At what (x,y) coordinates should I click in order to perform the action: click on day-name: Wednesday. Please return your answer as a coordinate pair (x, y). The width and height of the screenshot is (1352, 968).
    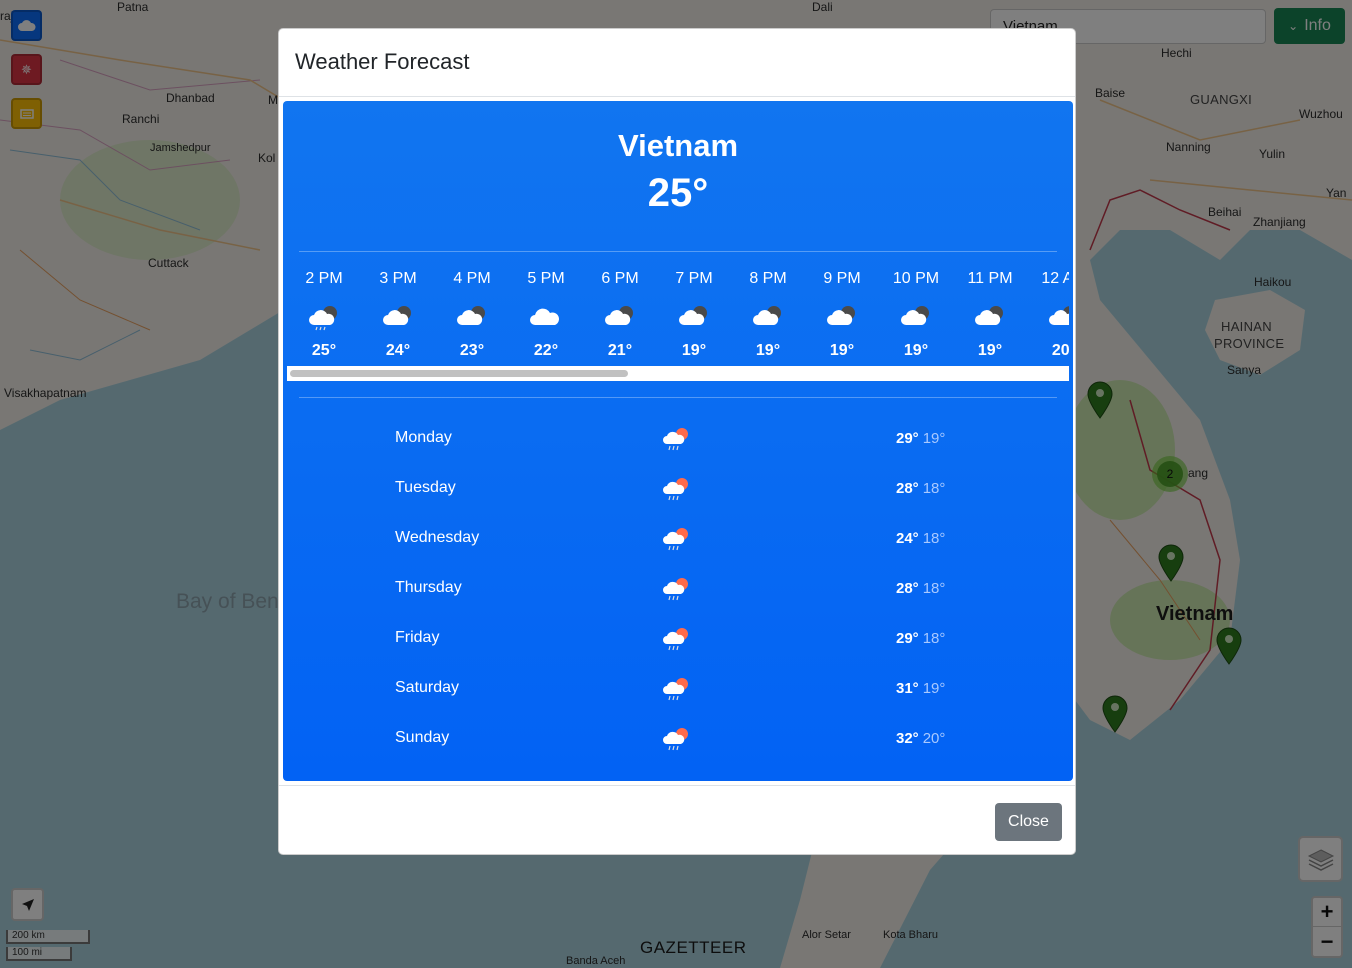
    Looking at the image, I should click on (437, 537).